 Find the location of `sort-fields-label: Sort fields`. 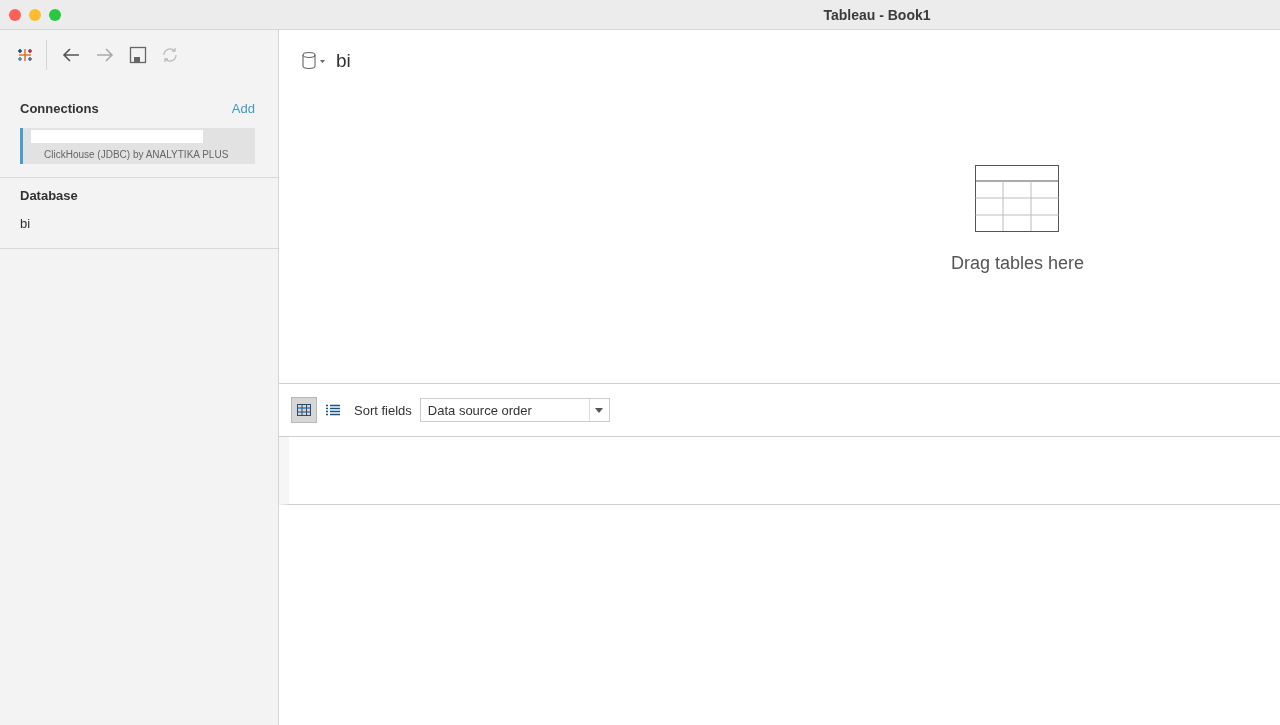

sort-fields-label: Sort fields is located at coordinates (383, 410).